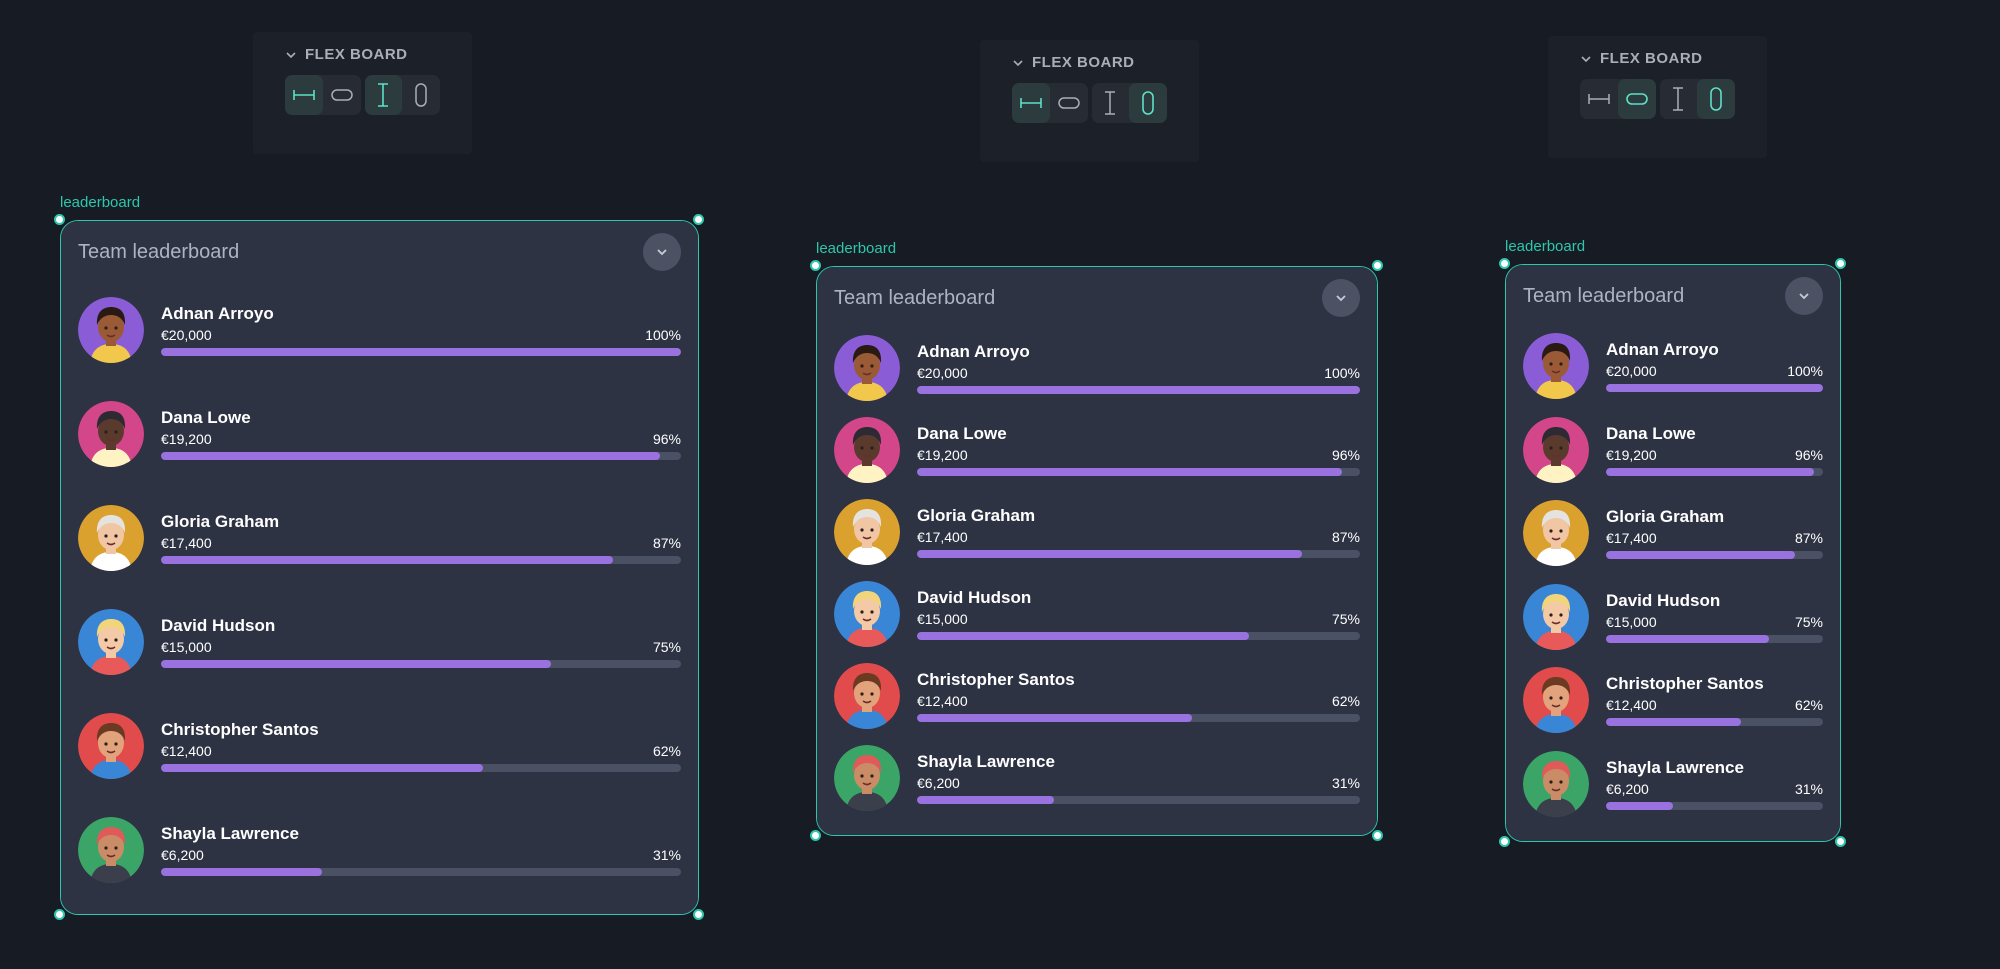  What do you see at coordinates (206, 417) in the screenshot?
I see `player-name: Dana Lowe` at bounding box center [206, 417].